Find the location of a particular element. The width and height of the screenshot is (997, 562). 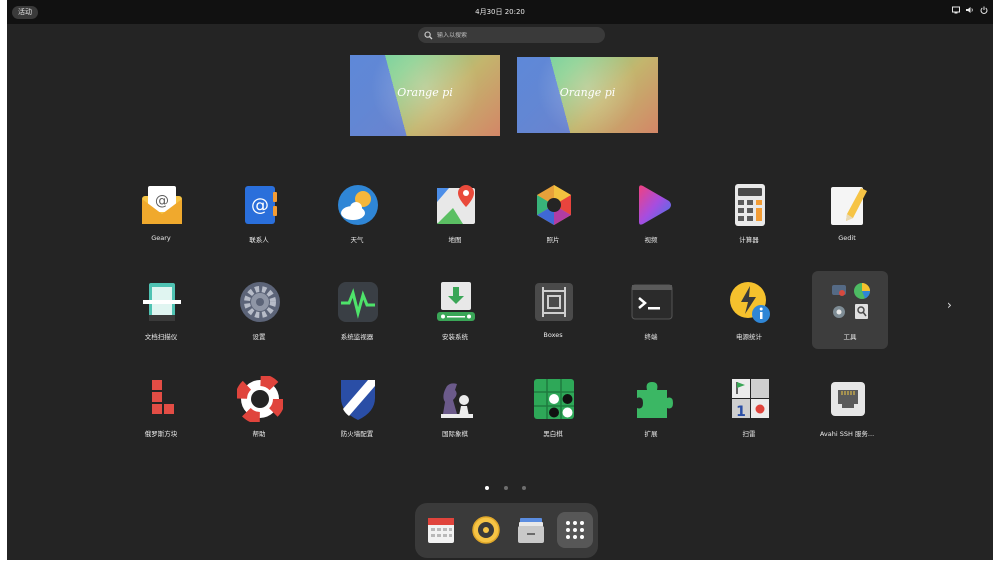

app-label: 俄罗斯方块 is located at coordinates (161, 434).